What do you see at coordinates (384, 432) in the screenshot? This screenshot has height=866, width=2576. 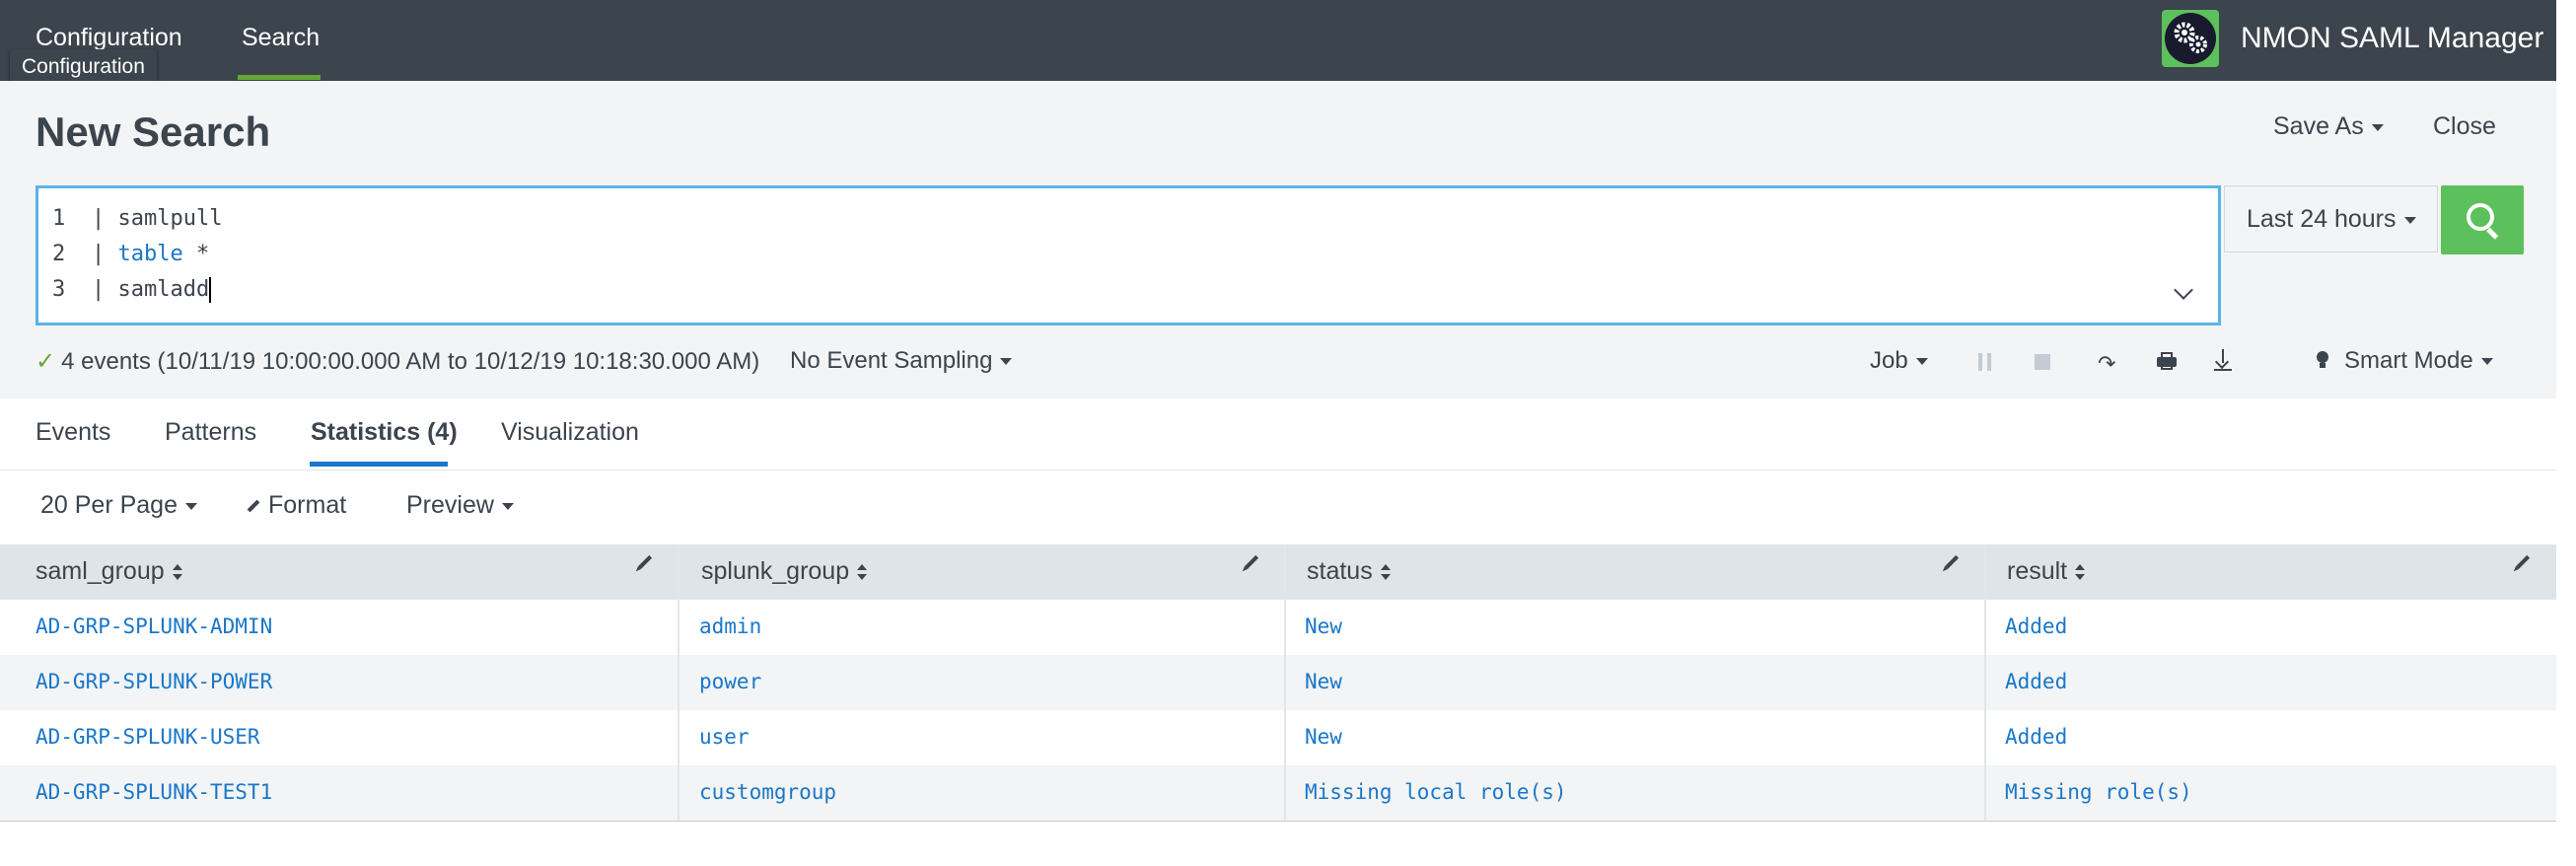 I see `tab-statistics: Statistics (4)` at bounding box center [384, 432].